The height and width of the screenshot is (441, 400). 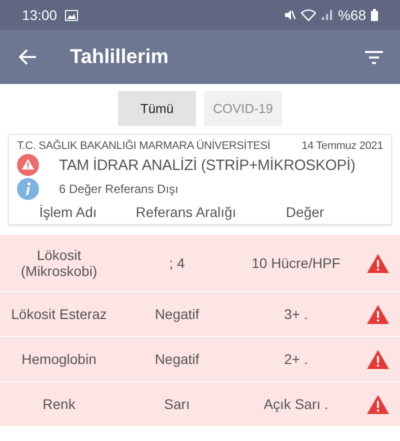 I want to click on image-icon, so click(x=71, y=15).